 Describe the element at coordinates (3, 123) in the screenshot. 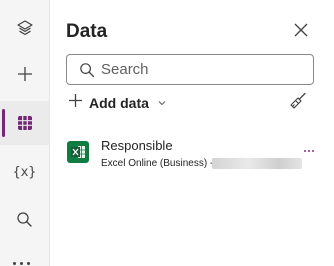

I see `active-indicator` at that location.